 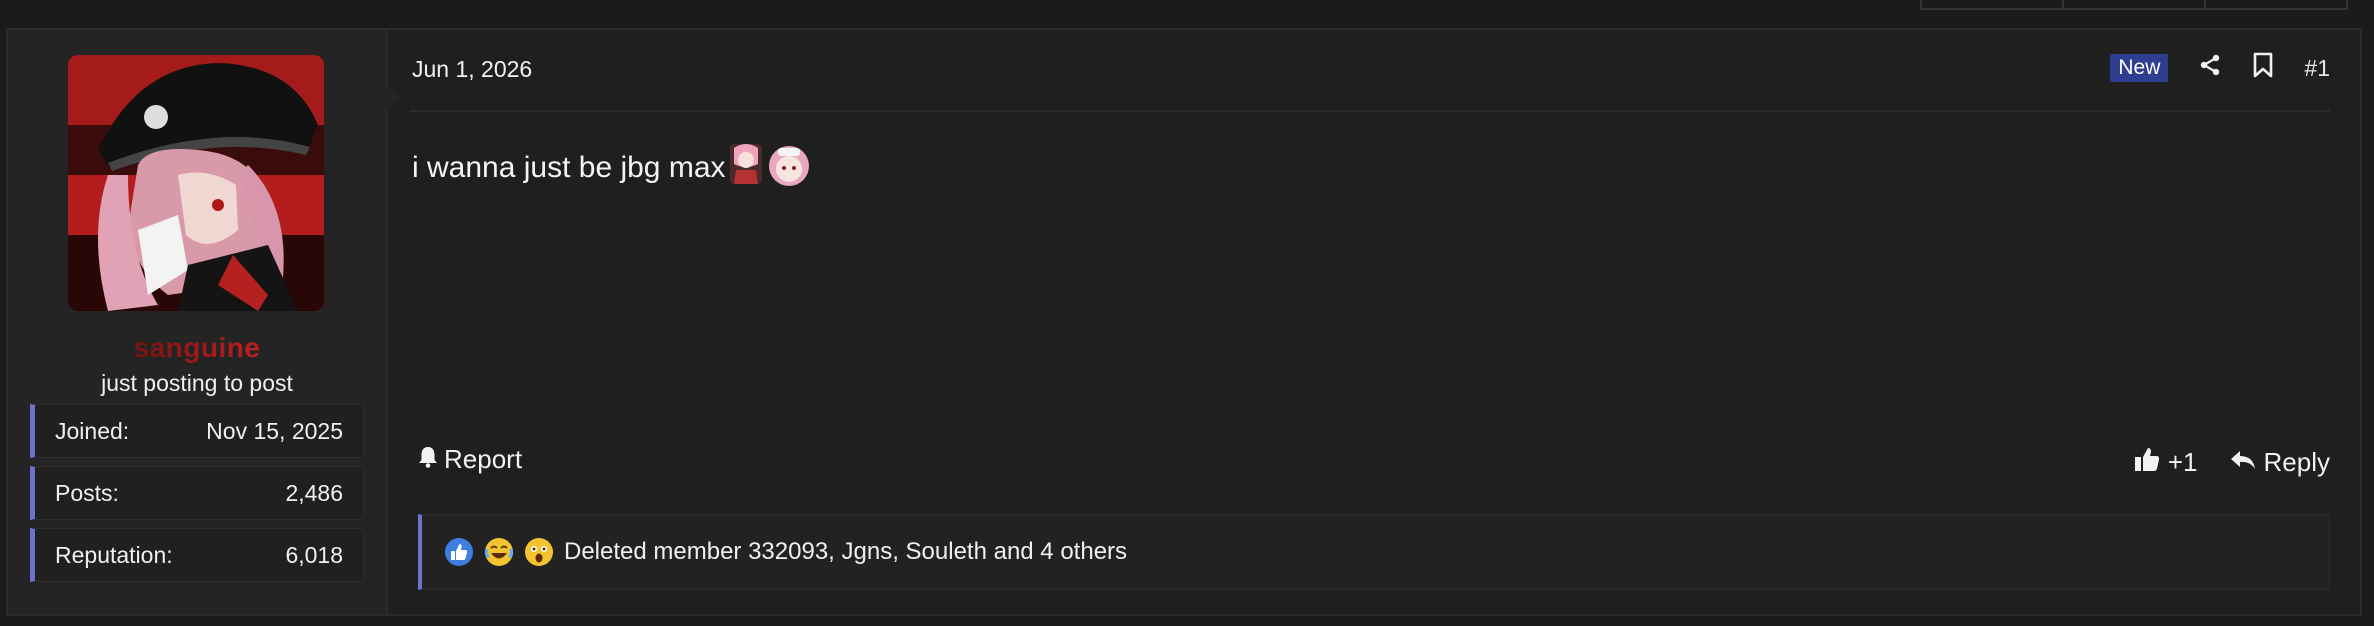 I want to click on stat-joined: Joined: Nov 15, 2025, so click(x=197, y=431).